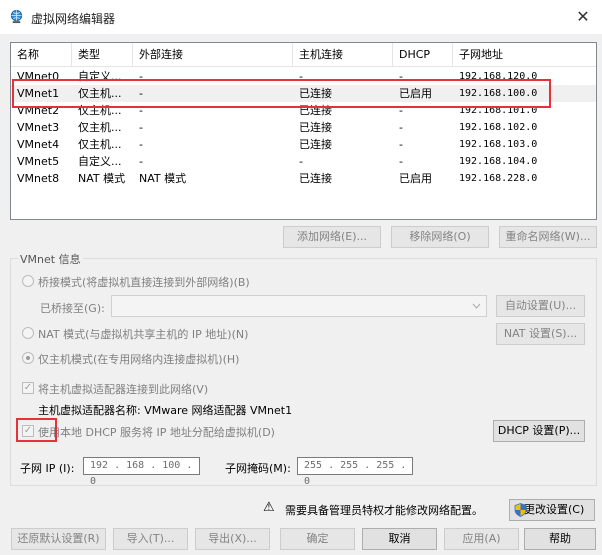 The height and width of the screenshot is (555, 602). Describe the element at coordinates (498, 161) in the screenshot. I see `cell-subnet: 192.168.104.0` at that location.